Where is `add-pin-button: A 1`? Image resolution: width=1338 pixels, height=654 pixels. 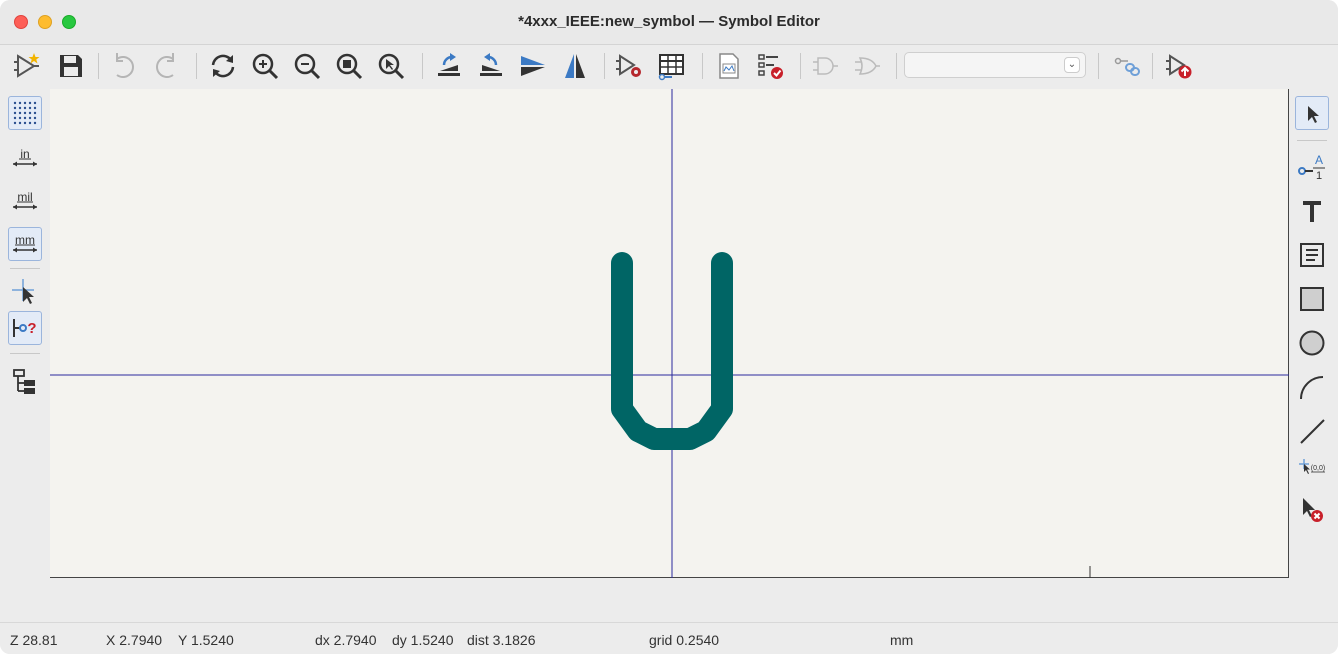
add-pin-button: A 1 is located at coordinates (1312, 166).